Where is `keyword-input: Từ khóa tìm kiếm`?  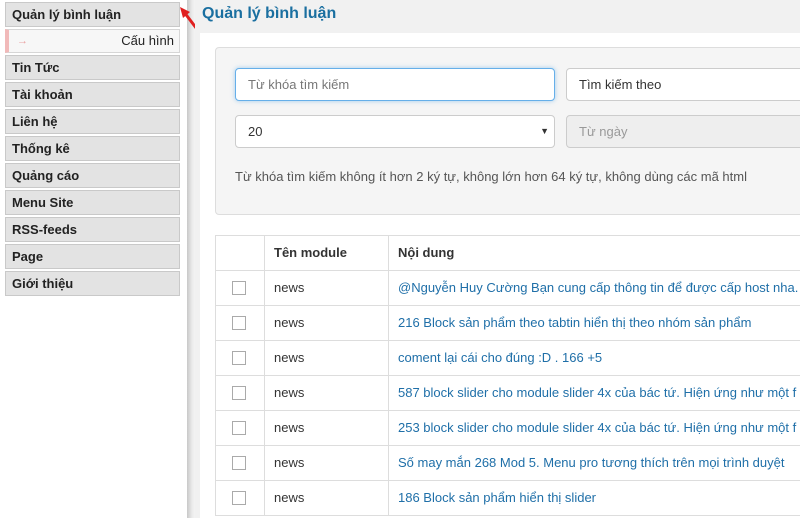 keyword-input: Từ khóa tìm kiếm is located at coordinates (395, 84).